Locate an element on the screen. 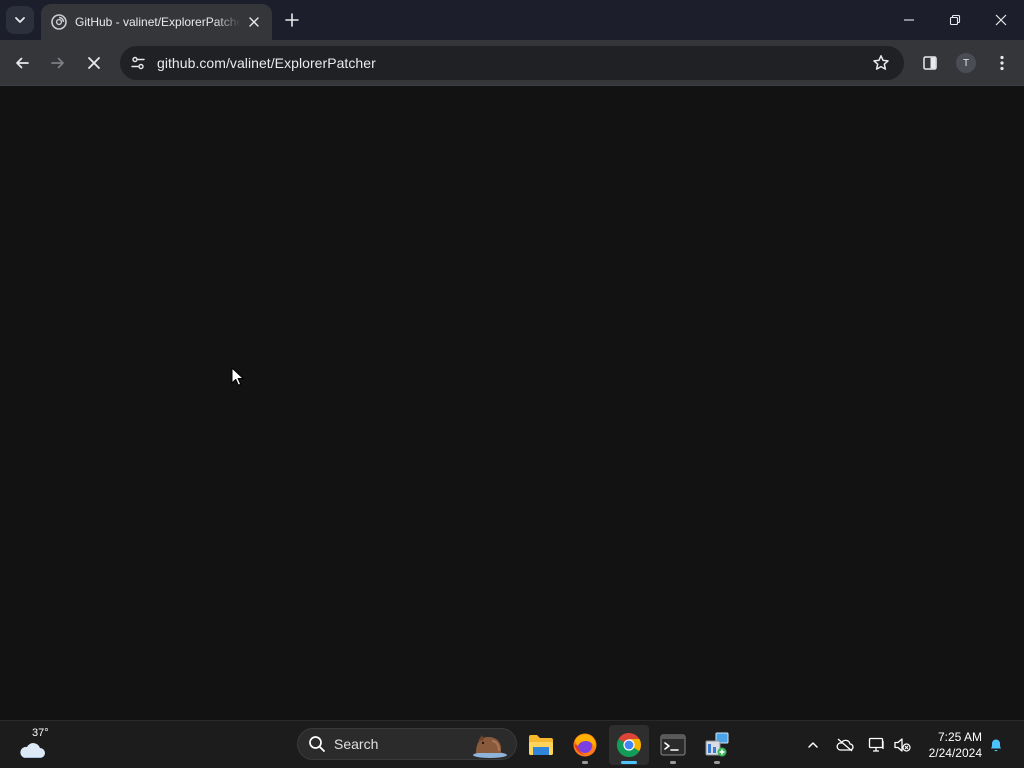  new-tab-button is located at coordinates (292, 20).